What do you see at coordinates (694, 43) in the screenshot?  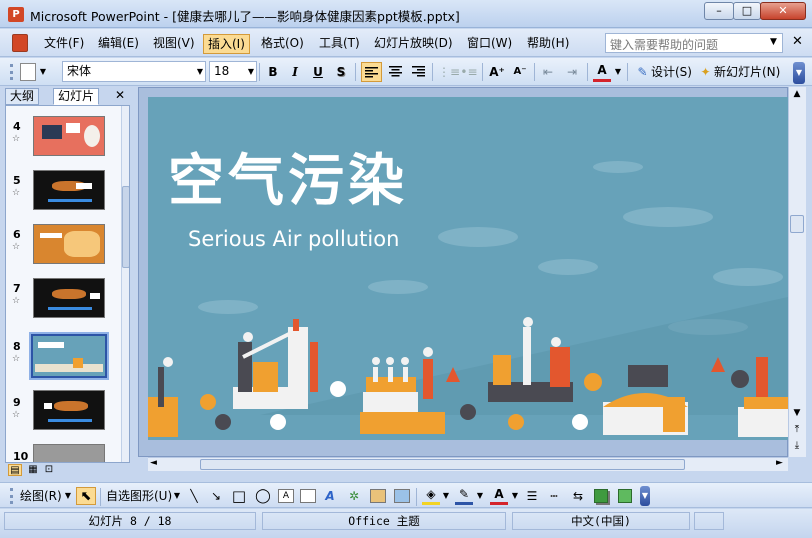 I see `help-search-input: 键入需要帮助的问题` at bounding box center [694, 43].